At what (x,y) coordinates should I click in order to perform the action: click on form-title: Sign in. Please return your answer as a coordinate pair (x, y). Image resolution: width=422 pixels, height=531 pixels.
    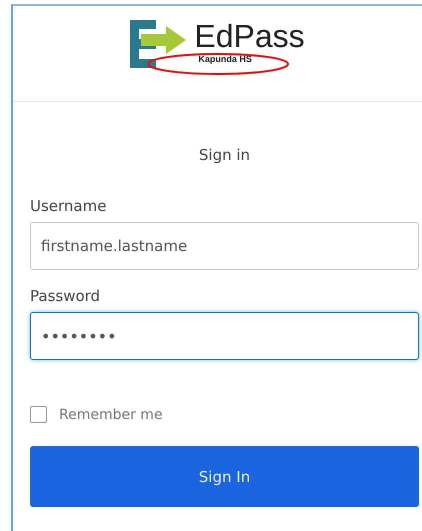
    Looking at the image, I should click on (225, 155).